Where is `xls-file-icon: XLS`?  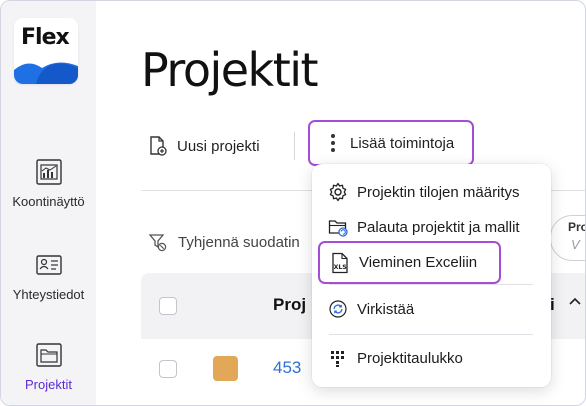 xls-file-icon: XLS is located at coordinates (340, 262).